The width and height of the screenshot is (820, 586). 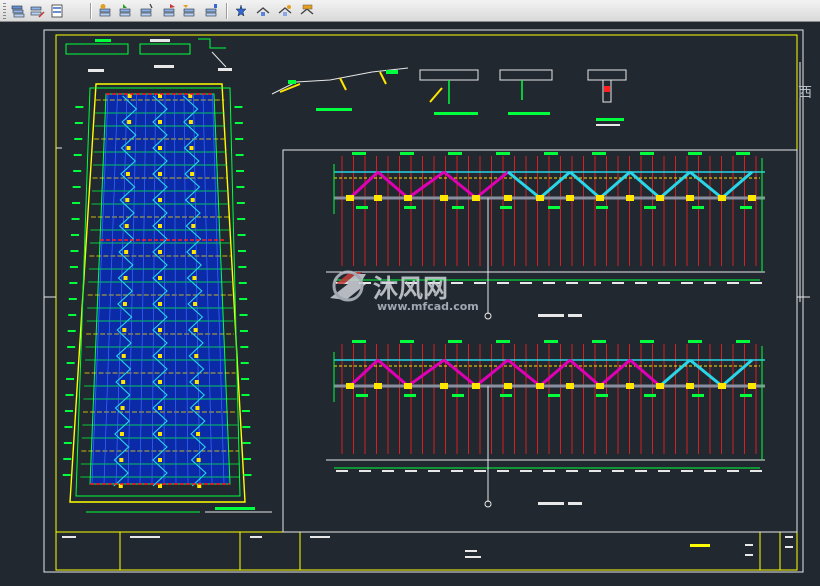 What do you see at coordinates (125, 11) in the screenshot?
I see `layer-match-icon` at bounding box center [125, 11].